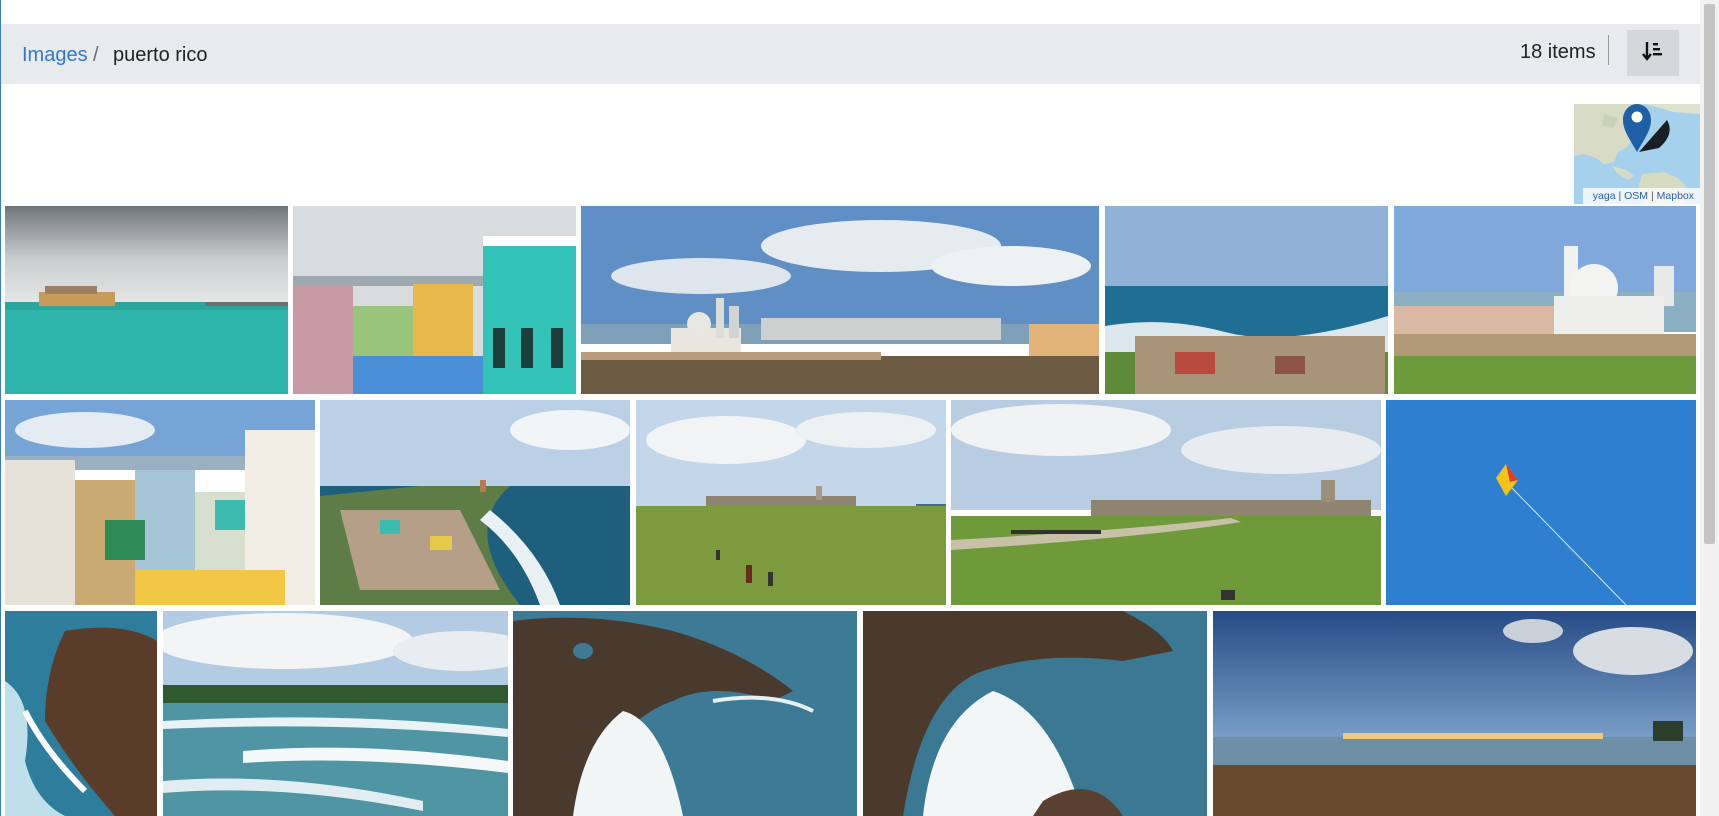  What do you see at coordinates (1454, 713) in the screenshot?
I see `photo-beach-at-dusk-lights` at bounding box center [1454, 713].